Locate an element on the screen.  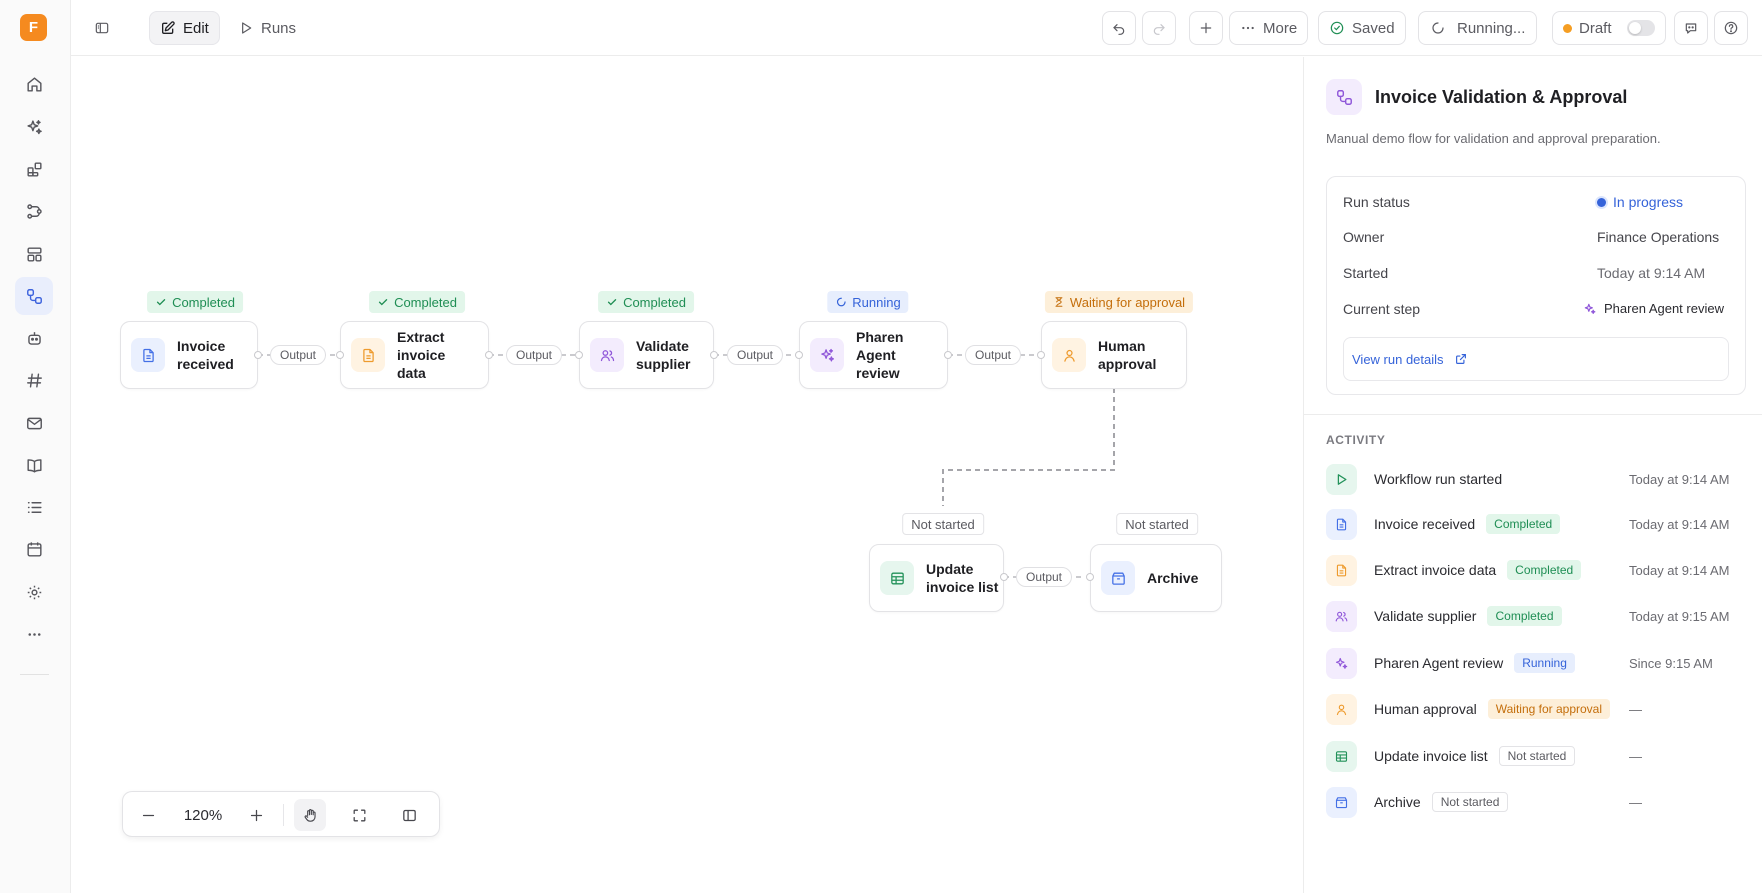
activity-item: Human approval Waiting for approval — is located at coordinates (1536, 709).